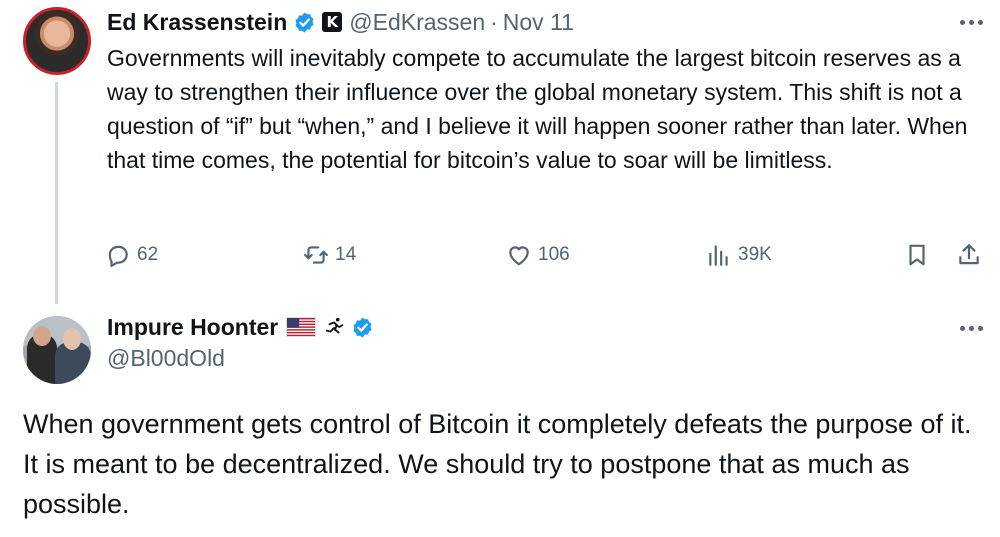 The height and width of the screenshot is (537, 1000). I want to click on like-count: 106, so click(554, 254).